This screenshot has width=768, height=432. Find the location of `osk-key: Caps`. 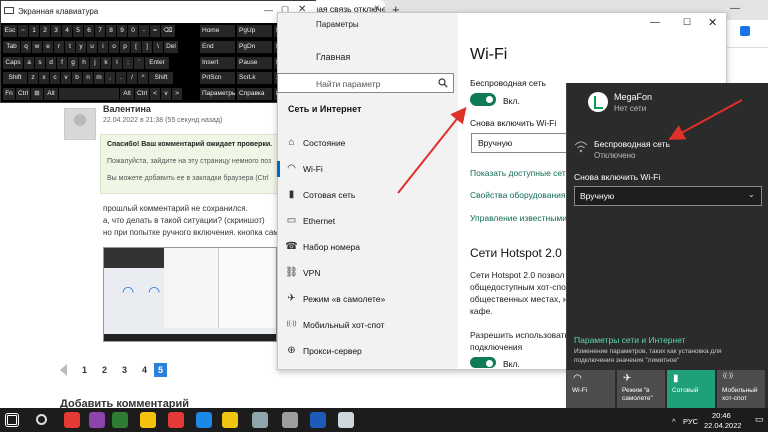

osk-key: Caps is located at coordinates (13, 63).